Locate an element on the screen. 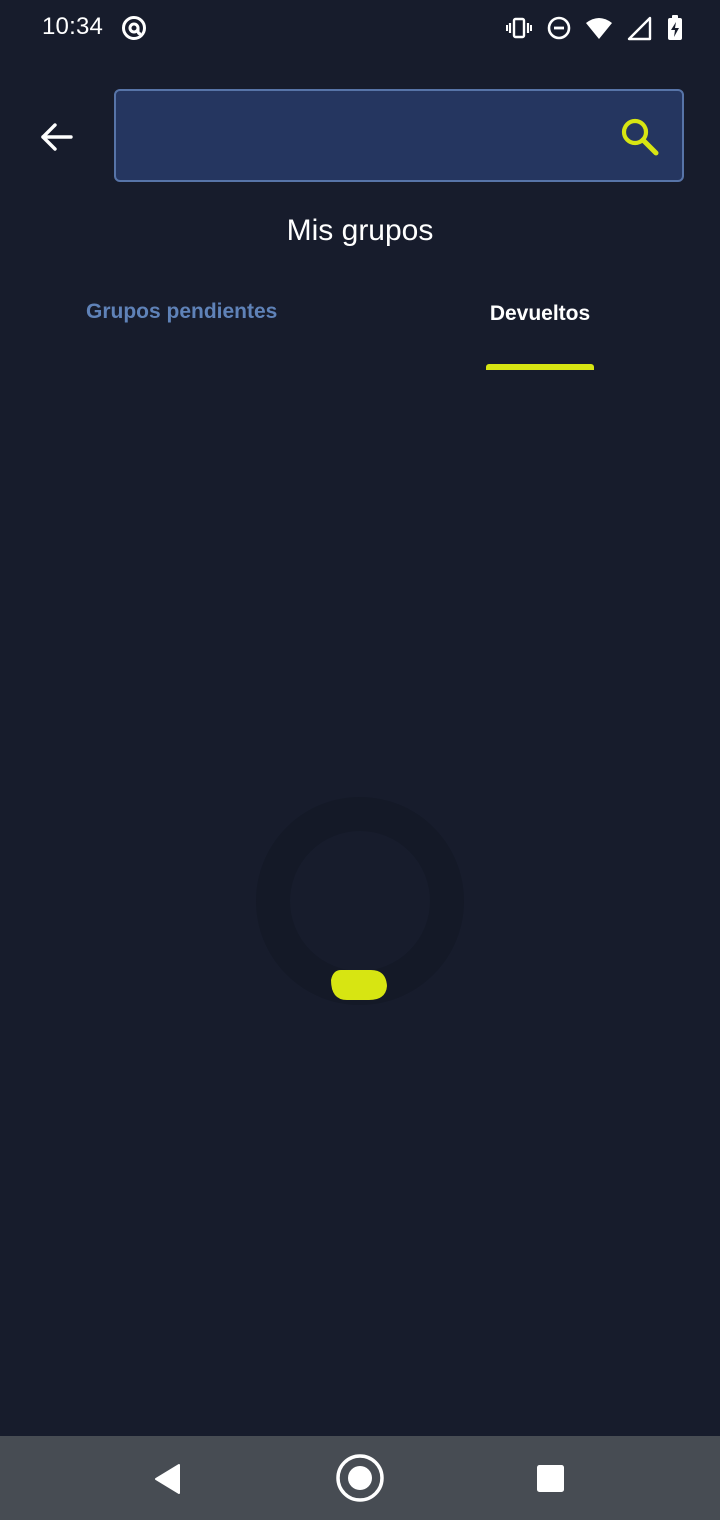 The image size is (720, 1520). tab-selected-indicator is located at coordinates (540, 367).